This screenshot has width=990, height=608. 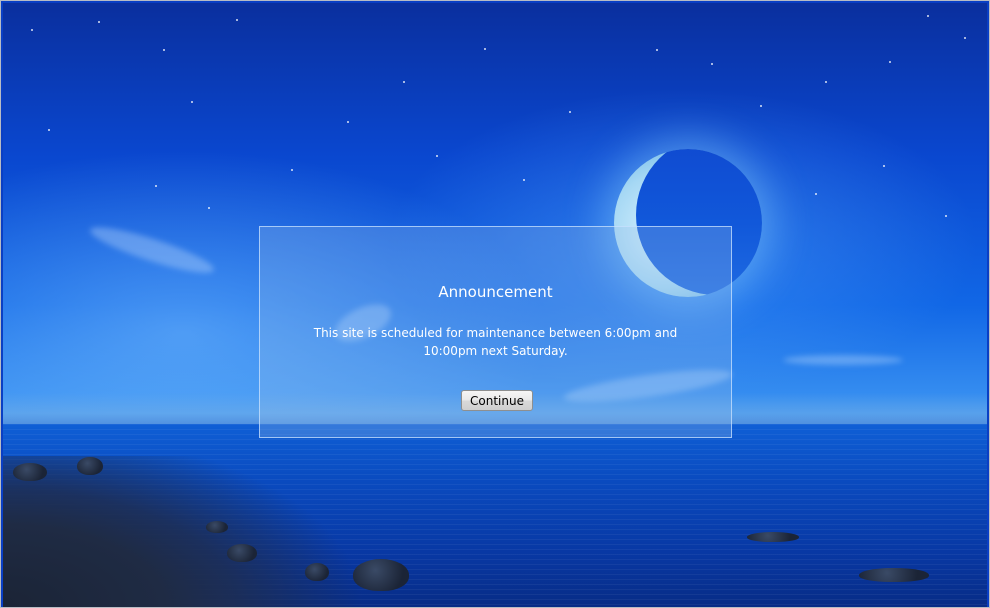 What do you see at coordinates (497, 400) in the screenshot?
I see `continue-button: Continue` at bounding box center [497, 400].